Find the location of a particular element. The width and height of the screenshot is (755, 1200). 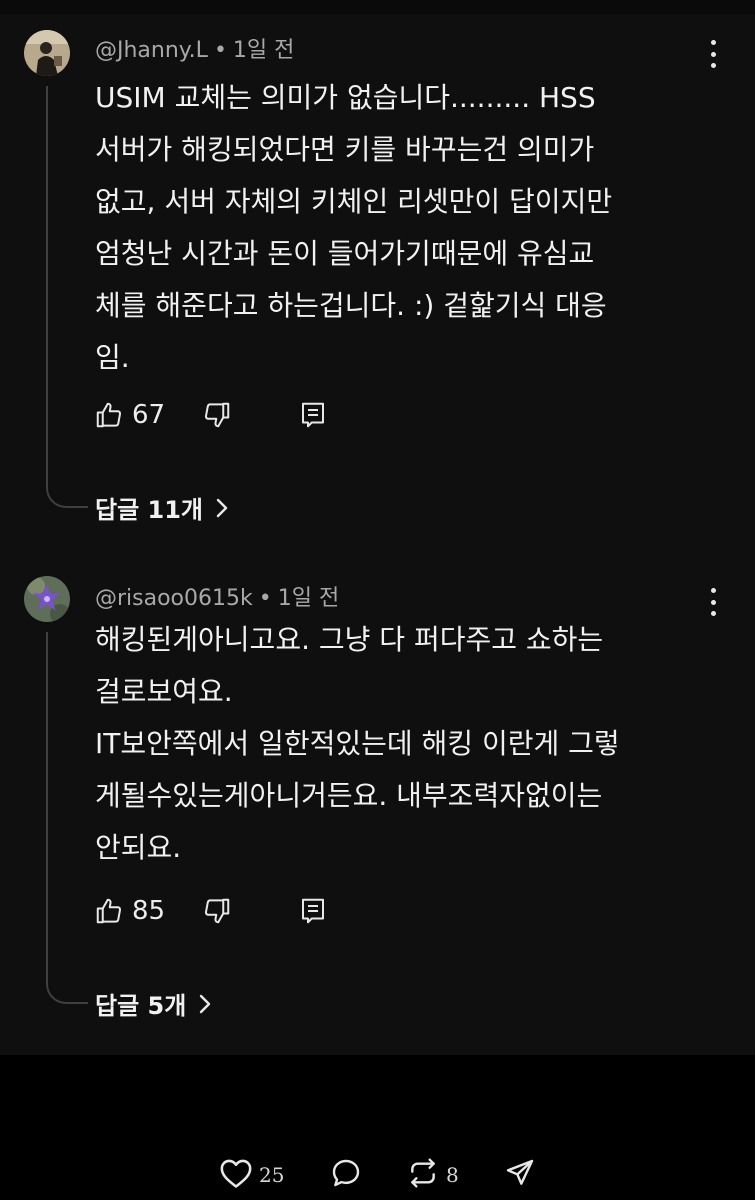

heart-icon is located at coordinates (236, 1175).